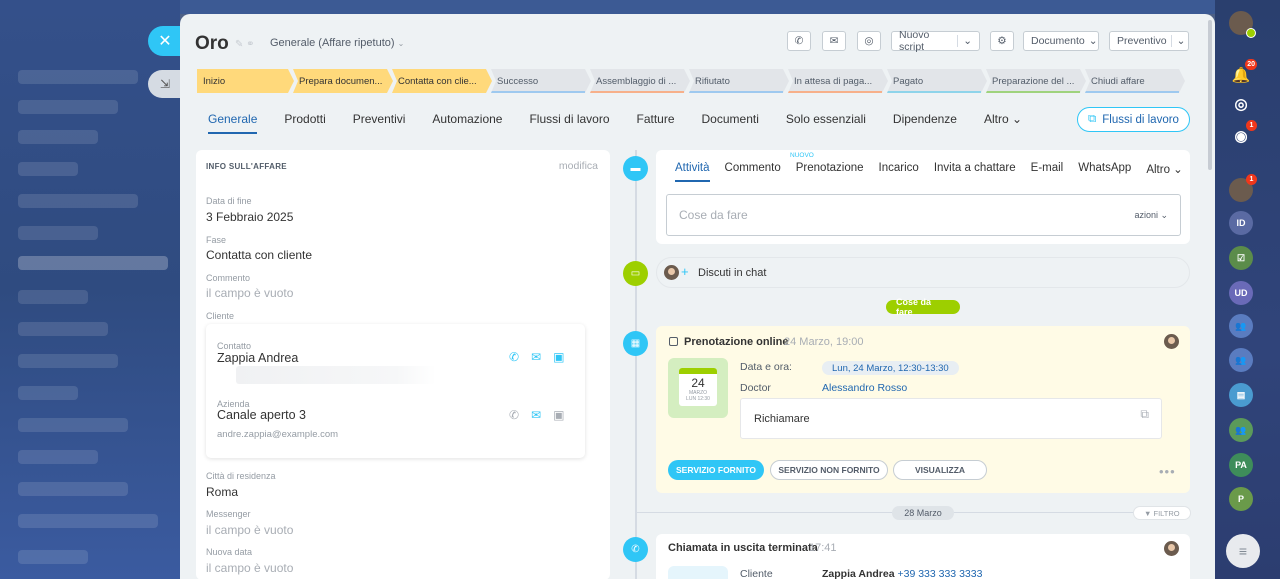  I want to click on complete-checkbox, so click(673, 341).